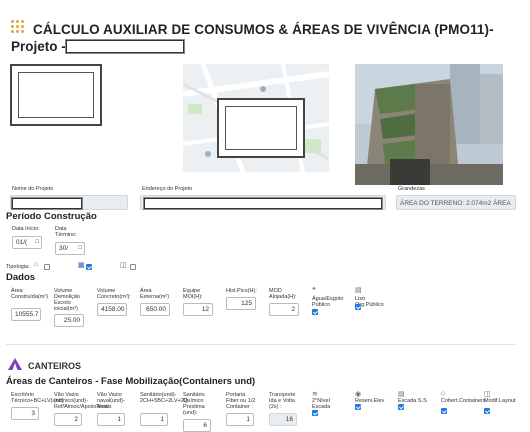 This screenshot has height=432, width=530. I want to click on field-label: Sanitário Químico Prestima (und):, so click(194, 404).